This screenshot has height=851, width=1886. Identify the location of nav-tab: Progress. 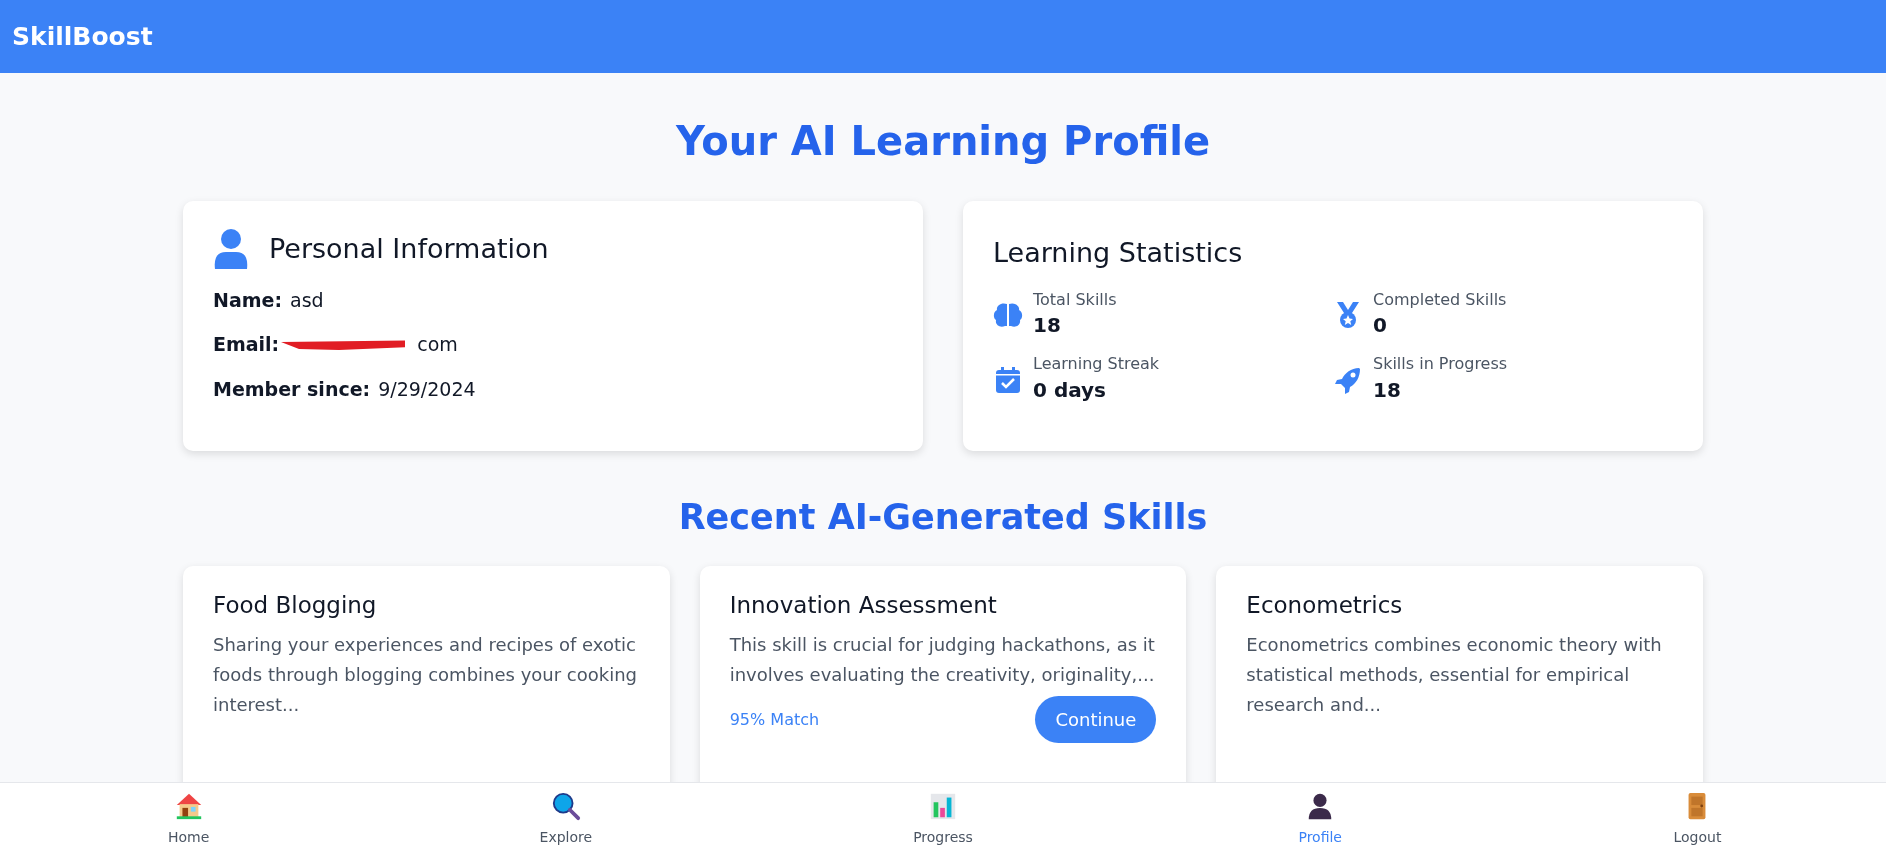
(943, 817).